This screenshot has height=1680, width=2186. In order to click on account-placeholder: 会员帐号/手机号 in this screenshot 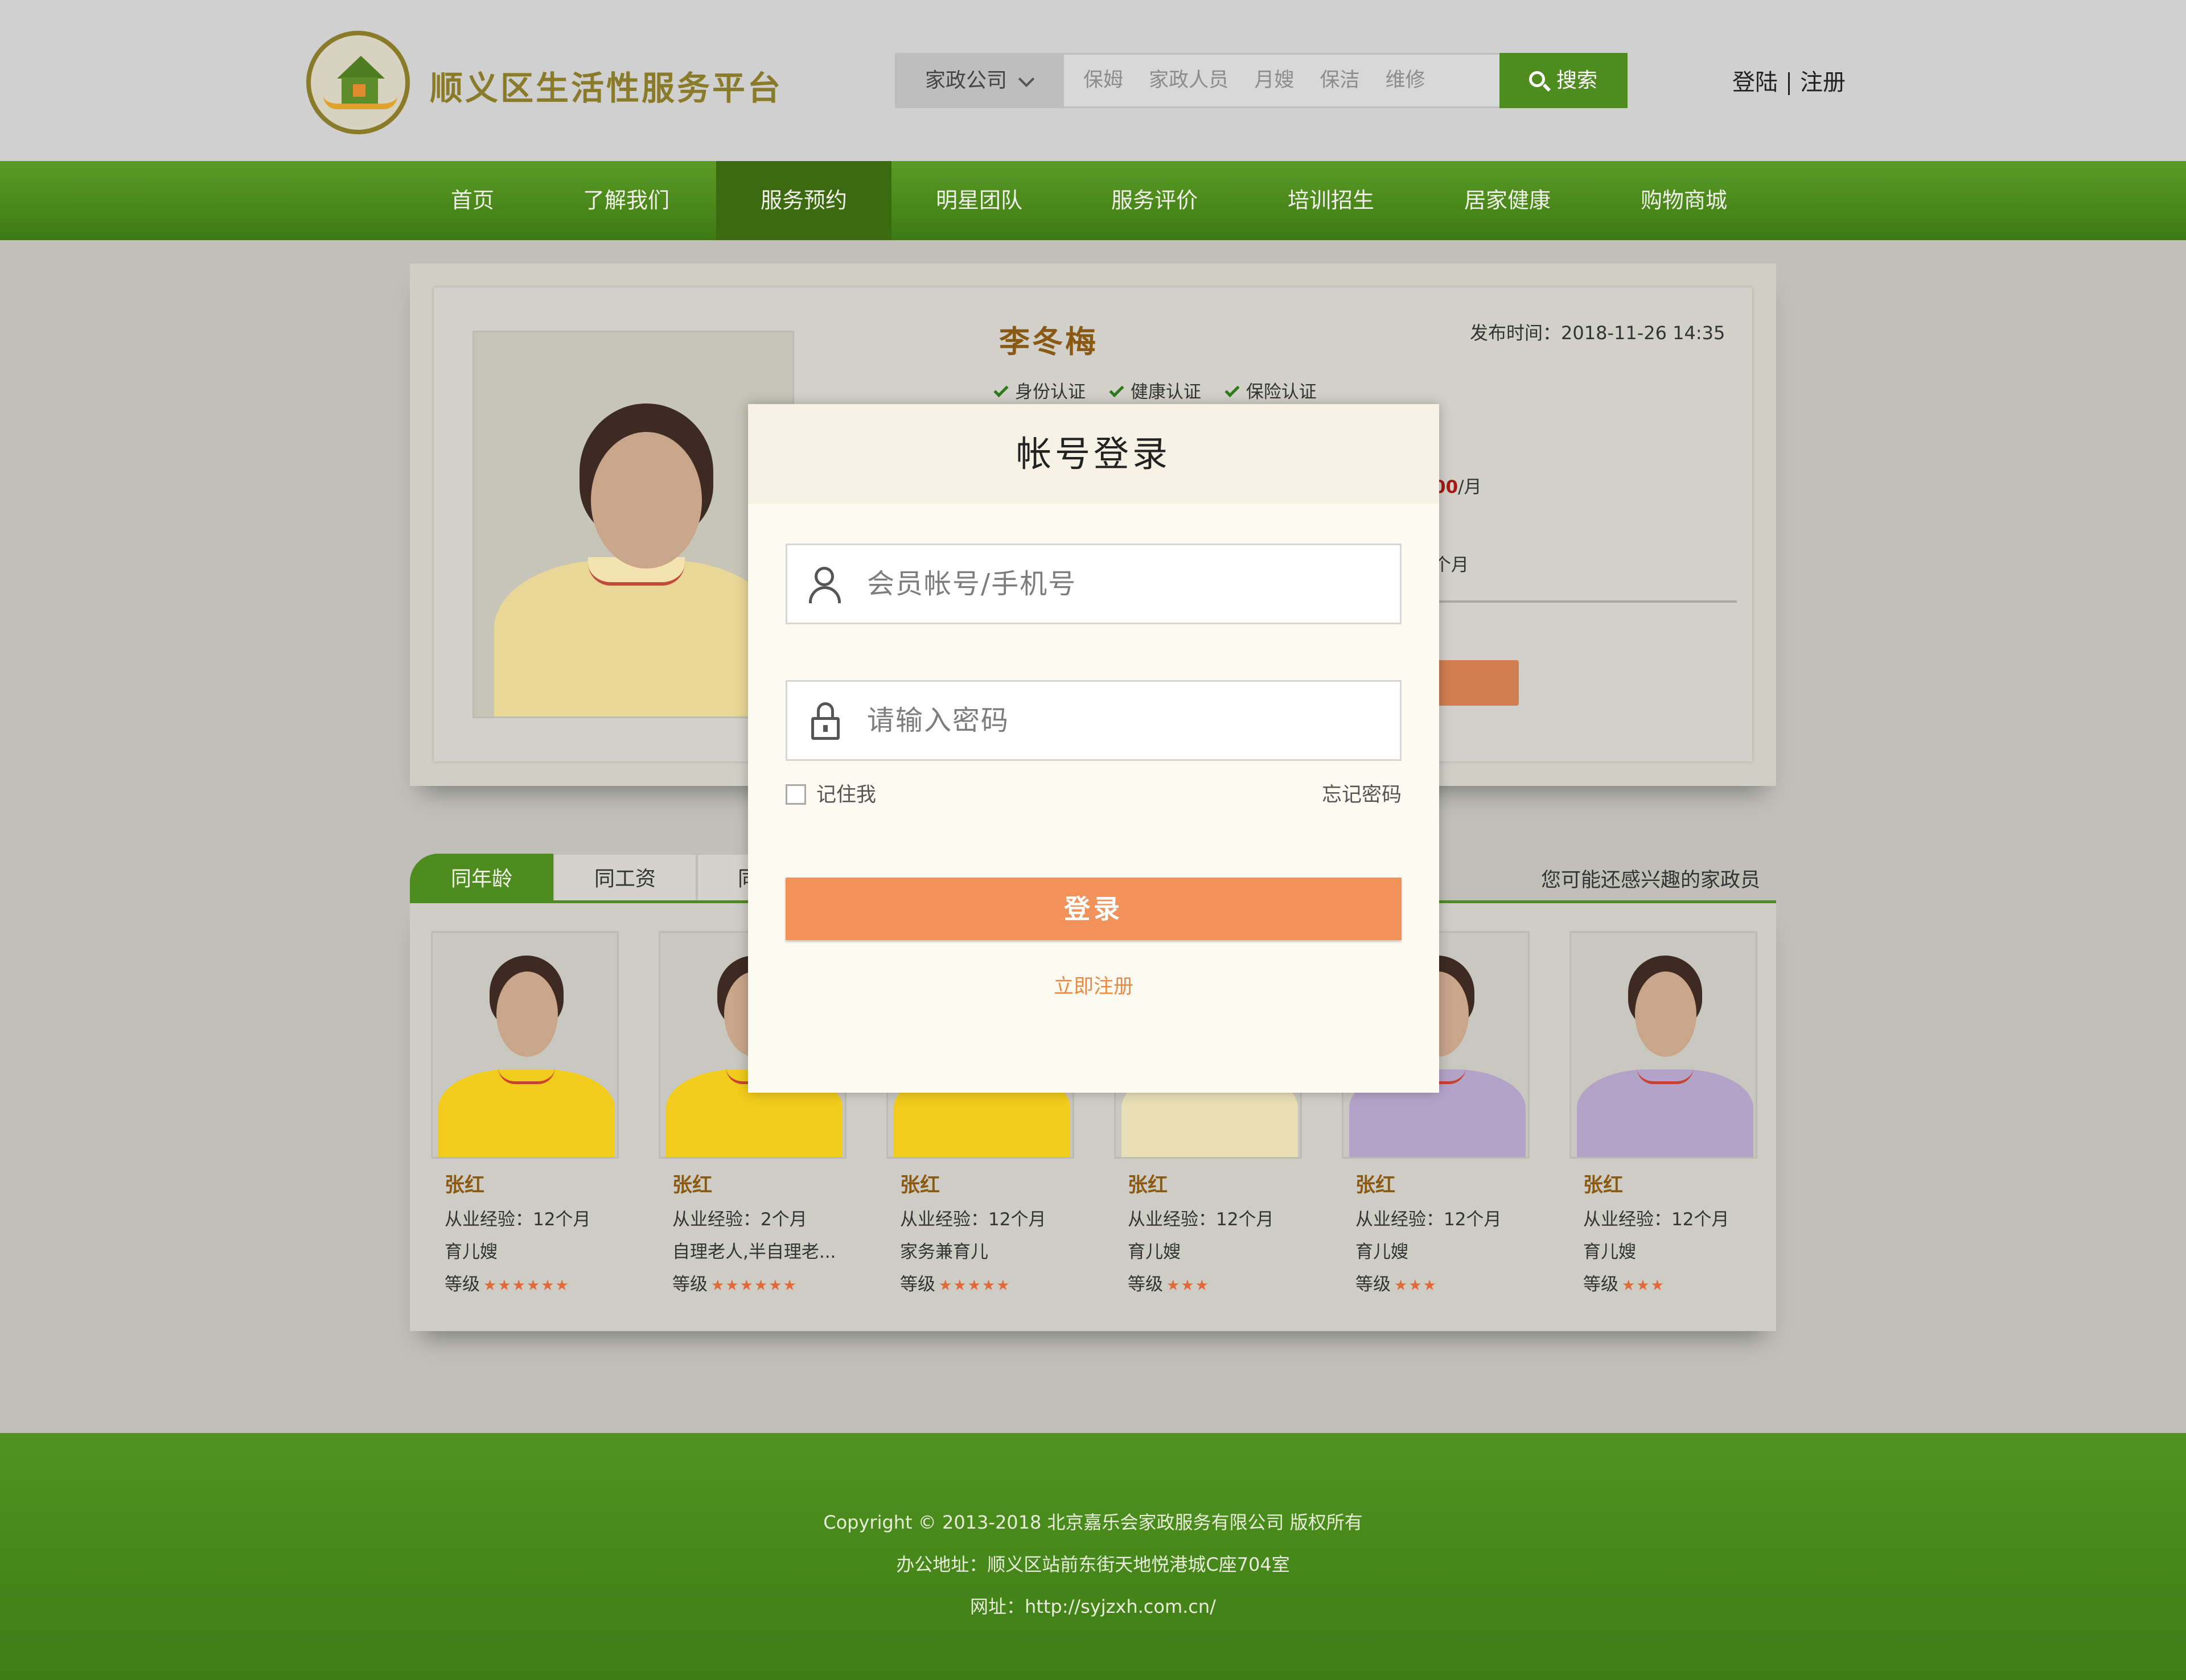, I will do `click(972, 584)`.